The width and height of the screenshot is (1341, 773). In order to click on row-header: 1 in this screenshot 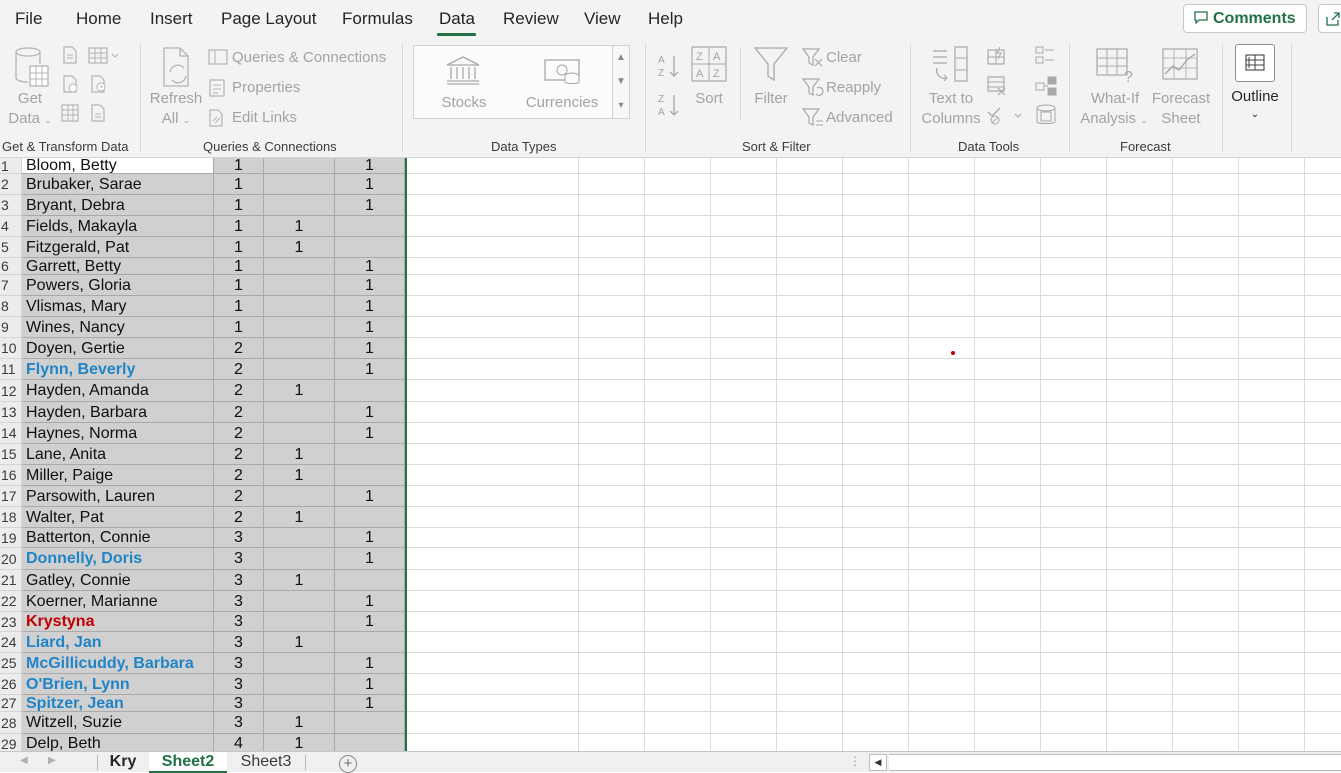, I will do `click(11, 166)`.